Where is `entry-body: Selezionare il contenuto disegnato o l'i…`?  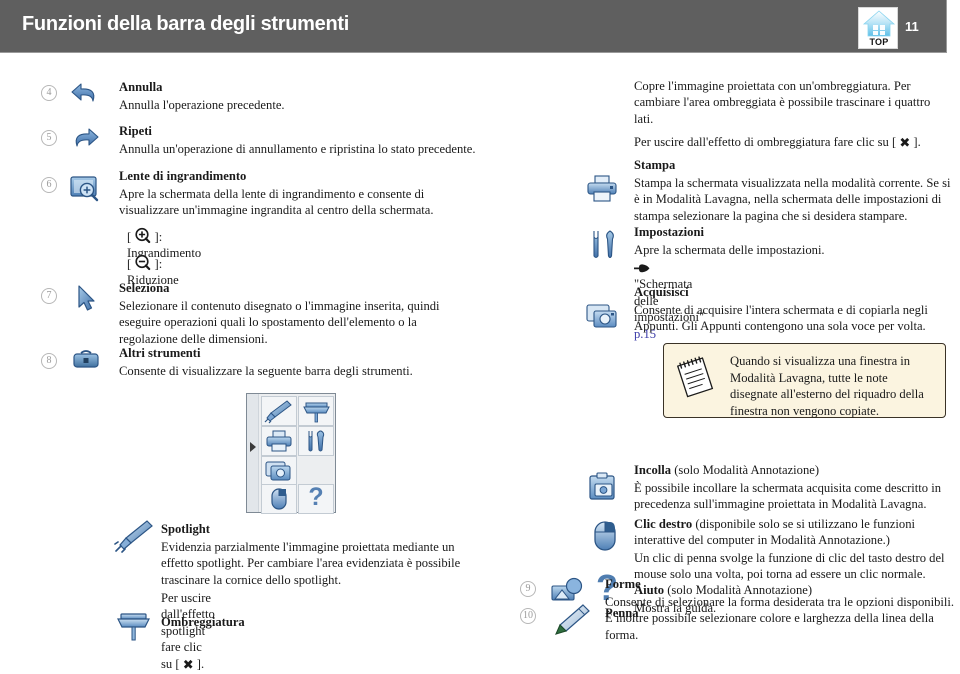 entry-body: Selezionare il contenuto disegnato o l'i… is located at coordinates (279, 322).